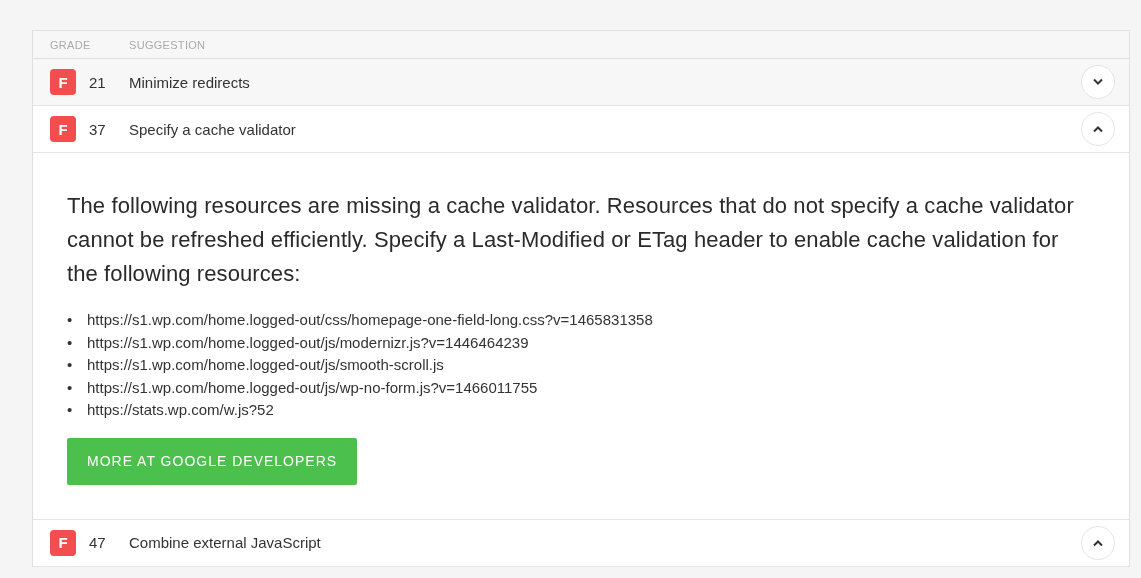 This screenshot has height=578, width=1141. Describe the element at coordinates (265, 365) in the screenshot. I see `resource-url: https://s1.wp.com/home.logged-out/js/smooth-scroll.js` at that location.